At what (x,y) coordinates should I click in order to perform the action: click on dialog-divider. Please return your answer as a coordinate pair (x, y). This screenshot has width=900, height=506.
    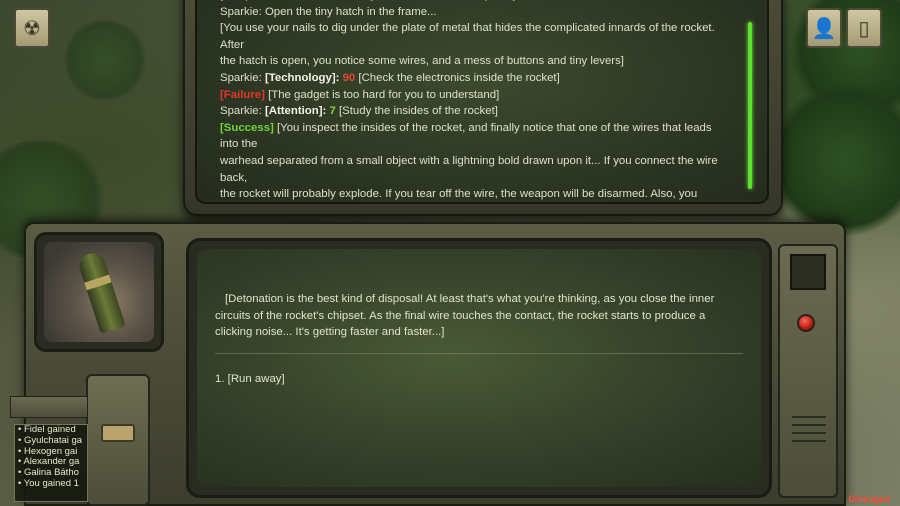
    Looking at the image, I should click on (479, 353).